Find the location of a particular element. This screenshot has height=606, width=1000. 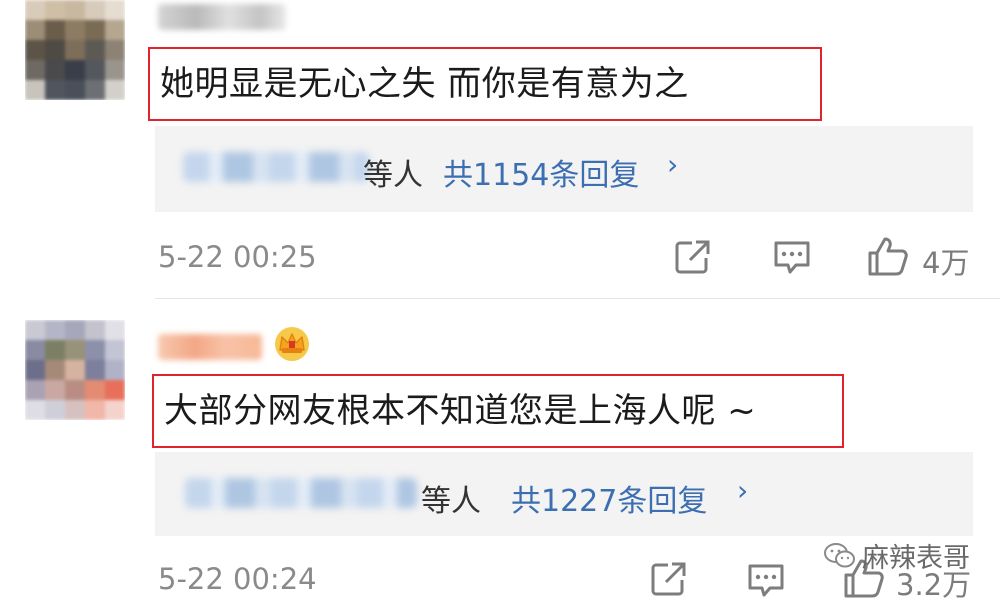

thumbs-up-icon is located at coordinates (888, 256).